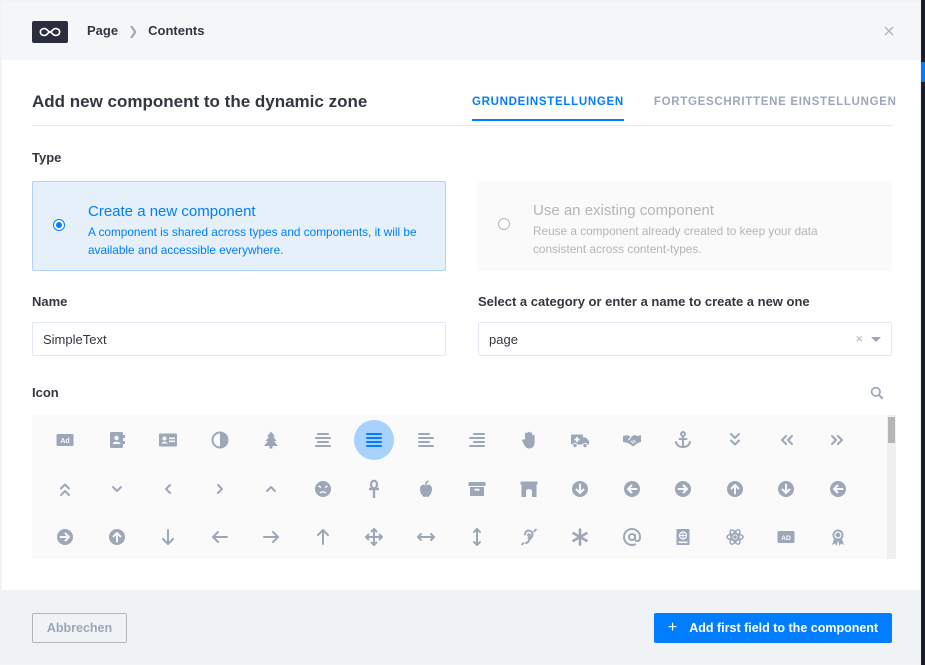 The image size is (925, 665). Describe the element at coordinates (168, 489) in the screenshot. I see `angle-left-icon` at that location.